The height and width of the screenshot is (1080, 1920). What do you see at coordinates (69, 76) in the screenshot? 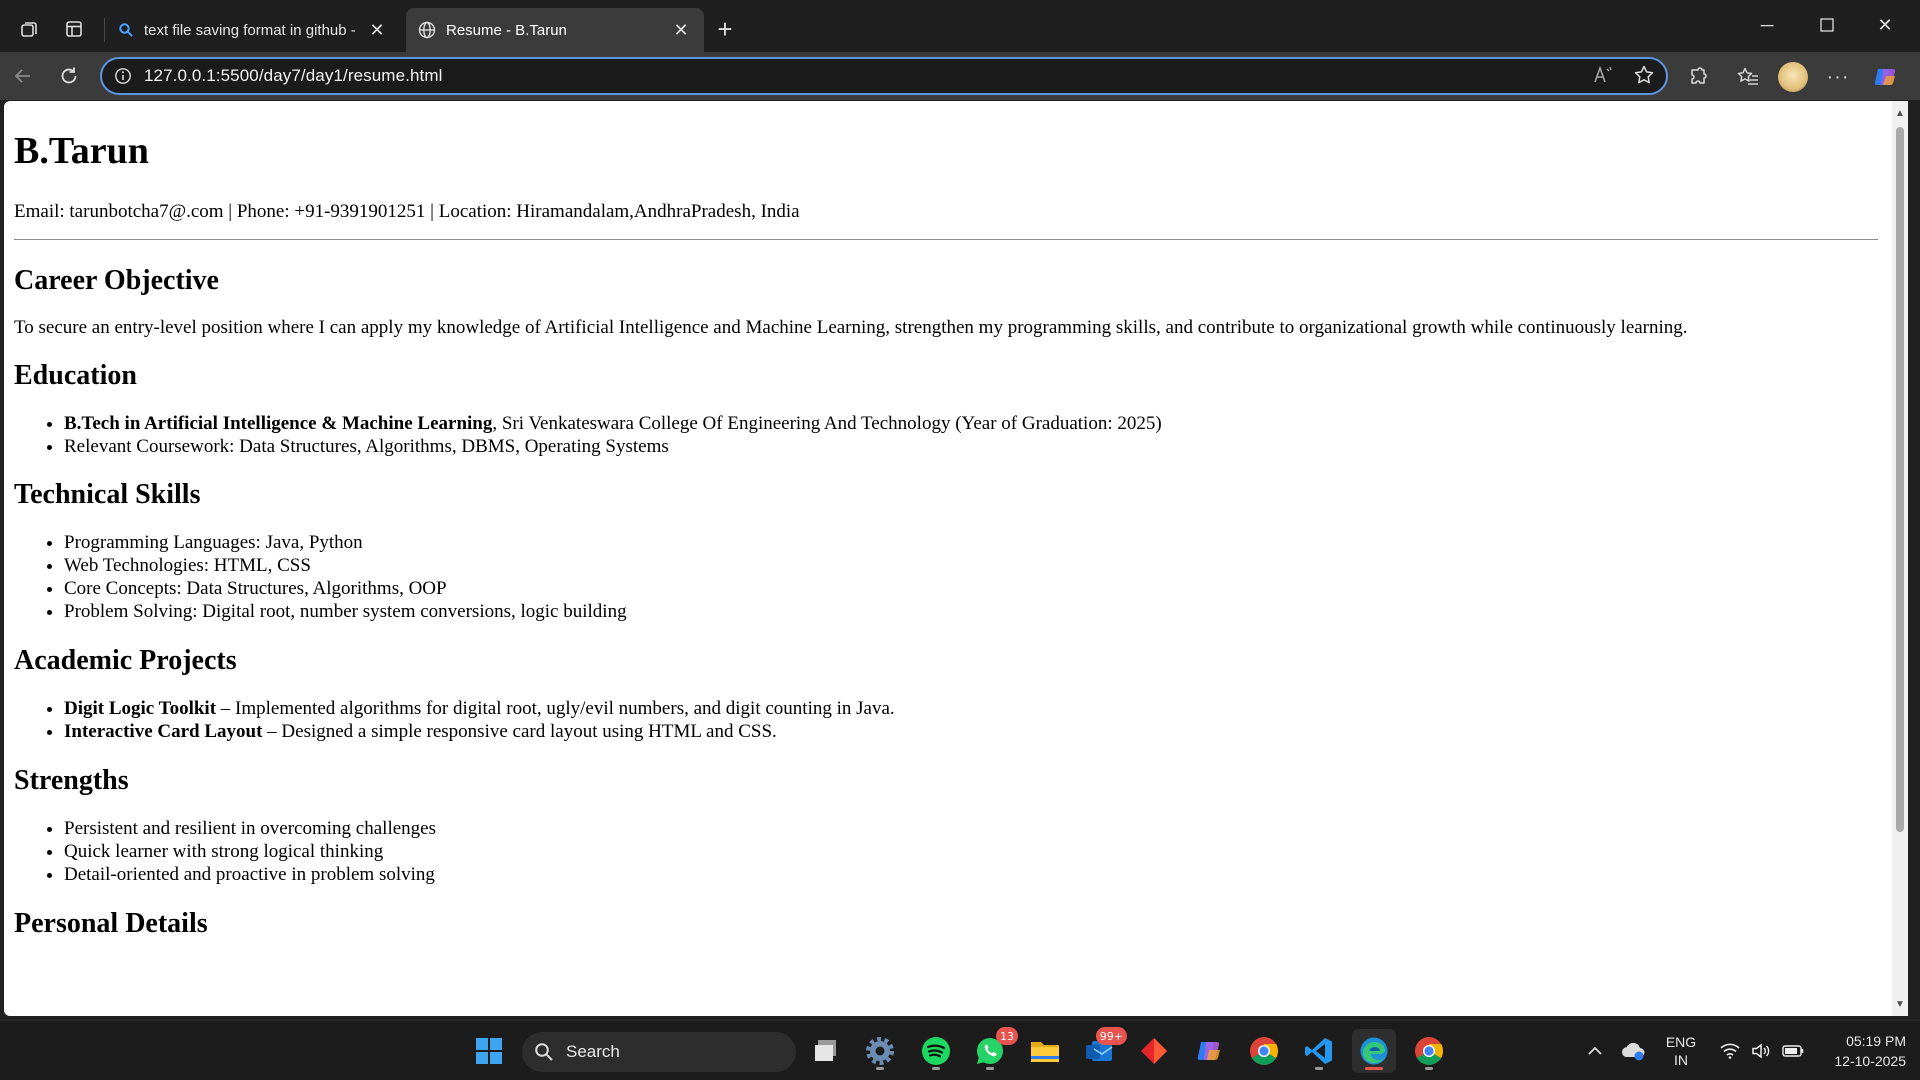
I see `refresh-button` at bounding box center [69, 76].